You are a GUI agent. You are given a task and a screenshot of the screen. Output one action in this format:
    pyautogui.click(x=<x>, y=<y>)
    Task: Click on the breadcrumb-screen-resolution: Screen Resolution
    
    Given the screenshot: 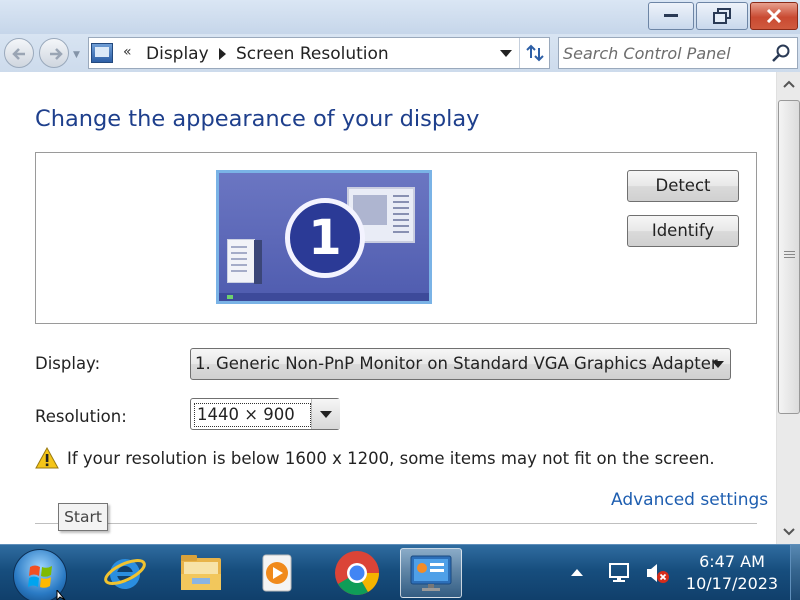 What is the action you would take?
    pyautogui.click(x=312, y=54)
    